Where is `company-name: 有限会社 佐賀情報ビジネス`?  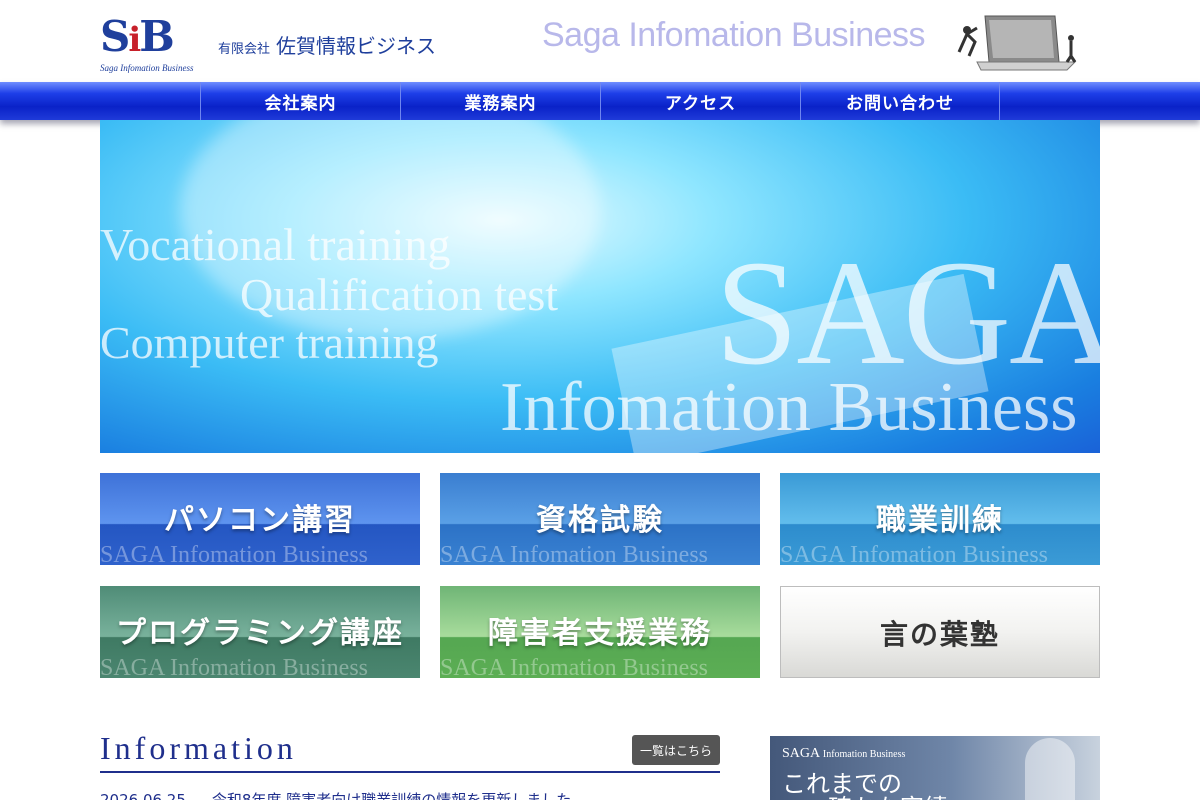 company-name: 有限会社 佐賀情報ビジネス is located at coordinates (327, 44).